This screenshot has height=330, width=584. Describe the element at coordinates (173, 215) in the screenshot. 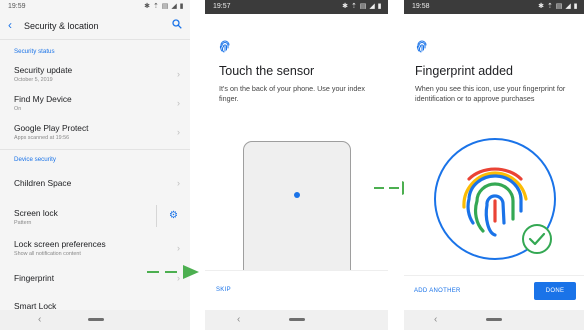

I see `gear-icon: ⚙` at that location.